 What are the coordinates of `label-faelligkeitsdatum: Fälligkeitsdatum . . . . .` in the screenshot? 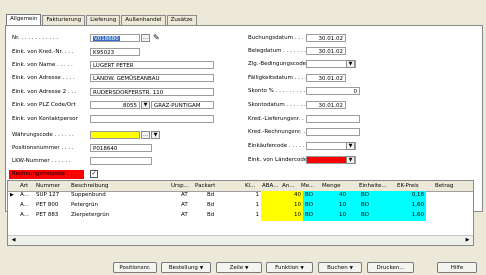 It's located at (279, 78).